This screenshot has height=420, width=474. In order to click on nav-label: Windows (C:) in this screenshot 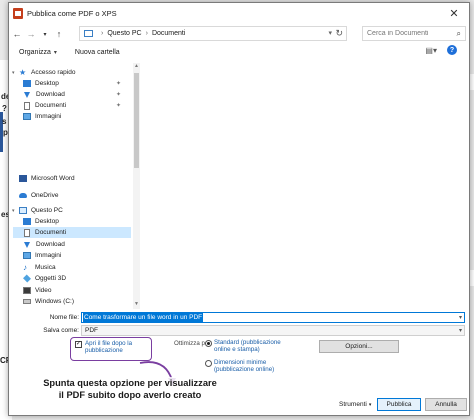, I will do `click(55, 301)`.